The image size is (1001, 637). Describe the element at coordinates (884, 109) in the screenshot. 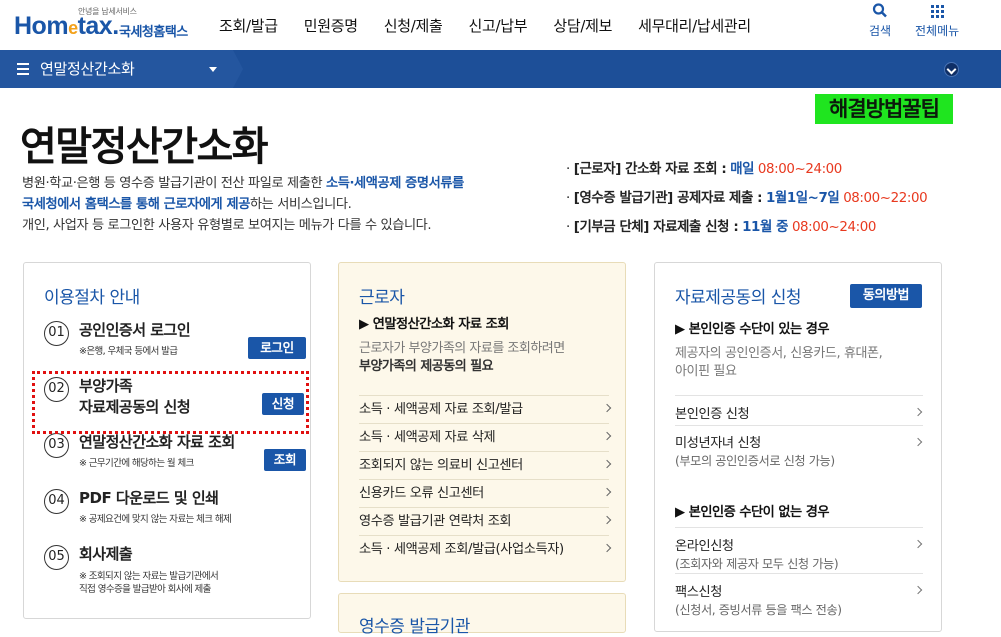

I see `watermark-label: 해결방법꿀팁` at that location.